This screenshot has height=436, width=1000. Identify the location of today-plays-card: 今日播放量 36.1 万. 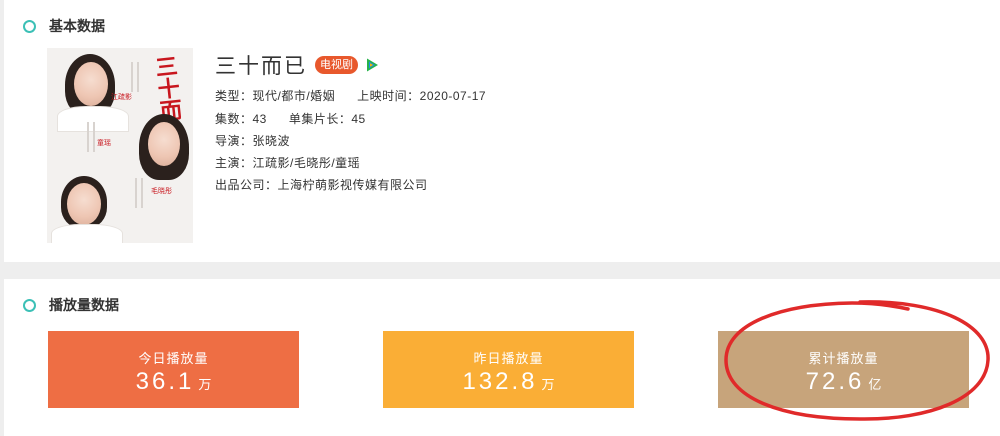
(173, 369).